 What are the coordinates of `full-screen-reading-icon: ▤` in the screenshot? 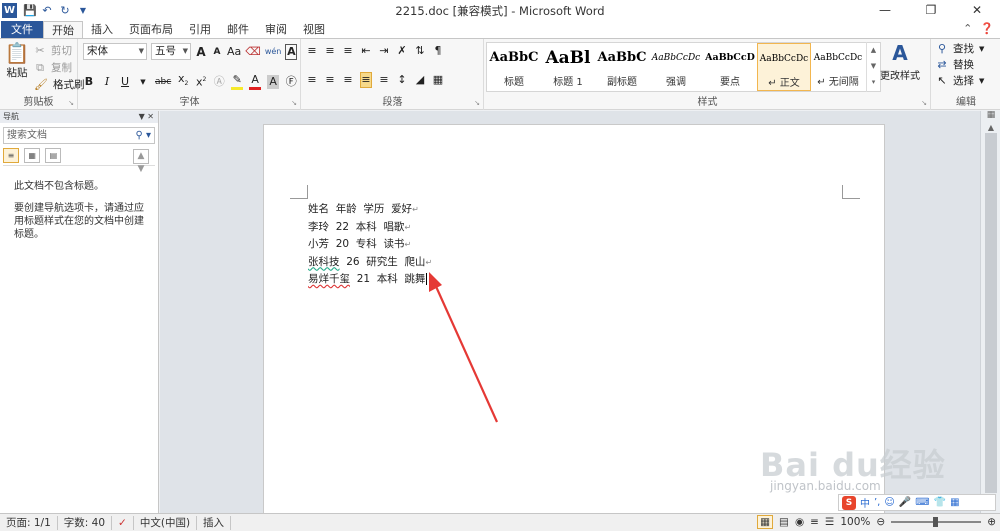 It's located at (784, 522).